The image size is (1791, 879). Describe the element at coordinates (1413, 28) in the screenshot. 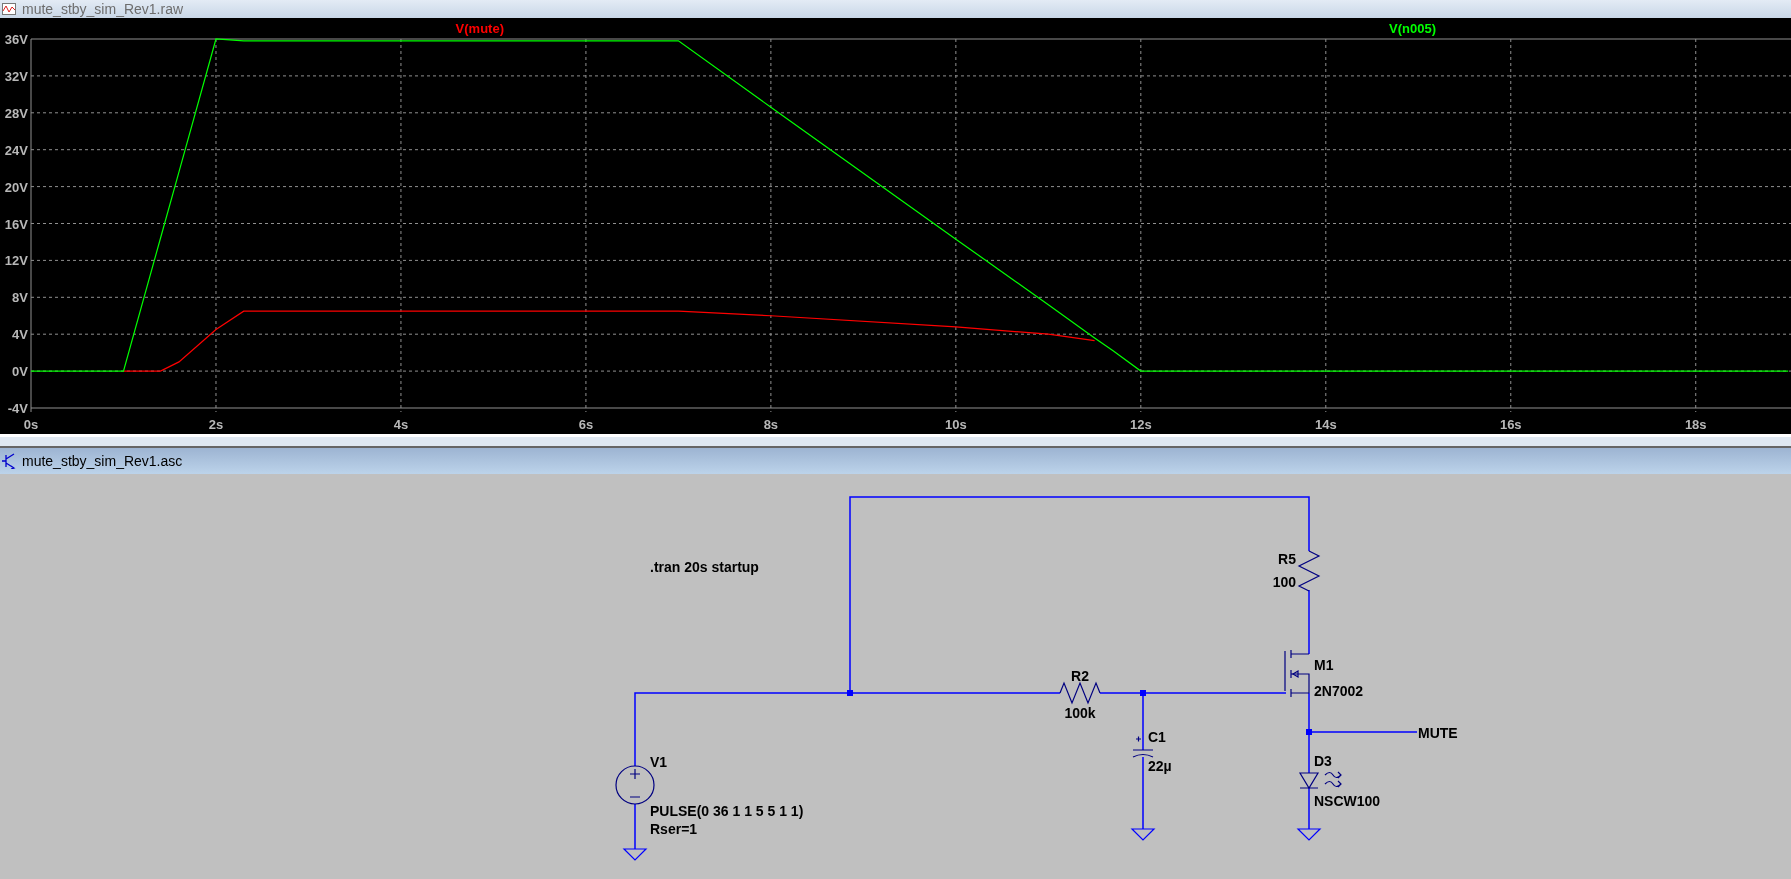

I see `trace-label: V(n005)` at that location.